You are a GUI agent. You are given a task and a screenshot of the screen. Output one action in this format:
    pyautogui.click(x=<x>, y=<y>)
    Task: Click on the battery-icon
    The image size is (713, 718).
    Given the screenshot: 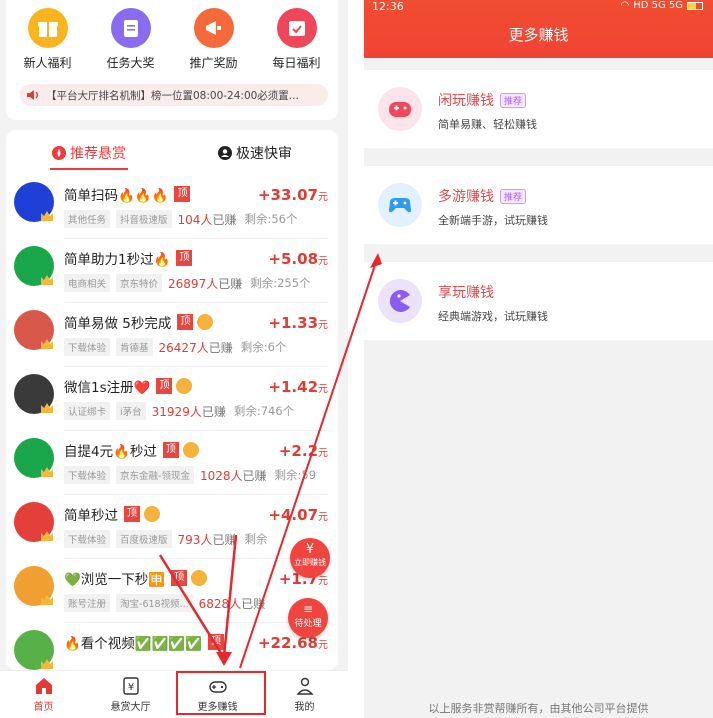 What is the action you would take?
    pyautogui.click(x=695, y=6)
    